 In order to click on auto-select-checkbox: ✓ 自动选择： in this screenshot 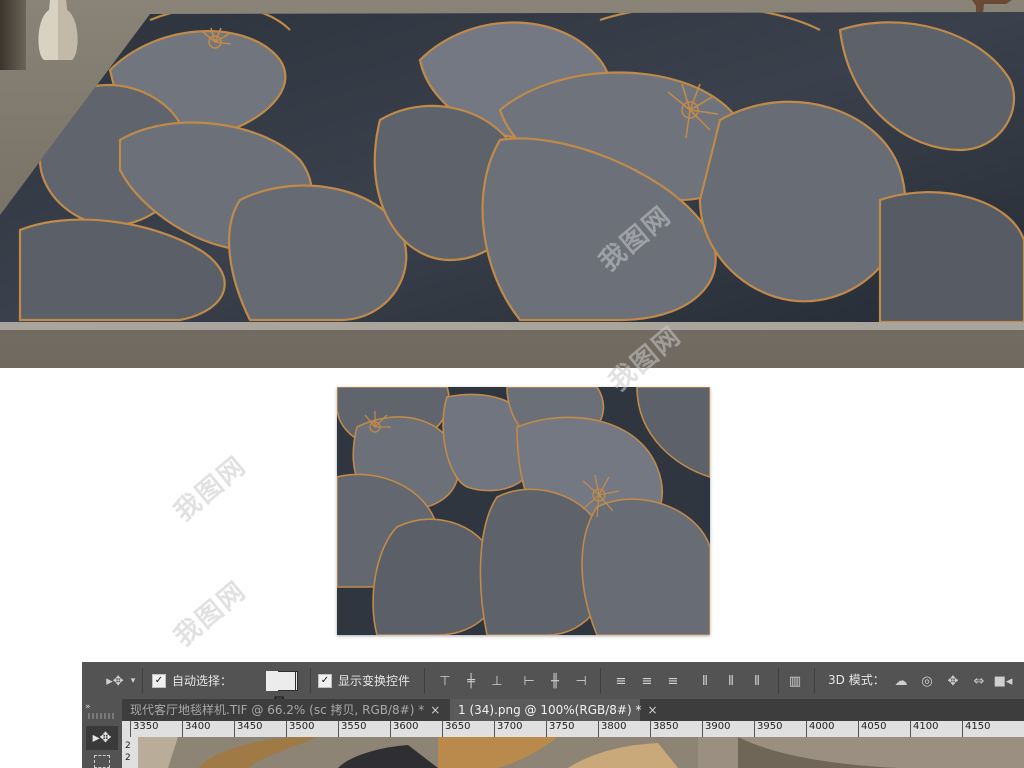, I will do `click(192, 680)`.